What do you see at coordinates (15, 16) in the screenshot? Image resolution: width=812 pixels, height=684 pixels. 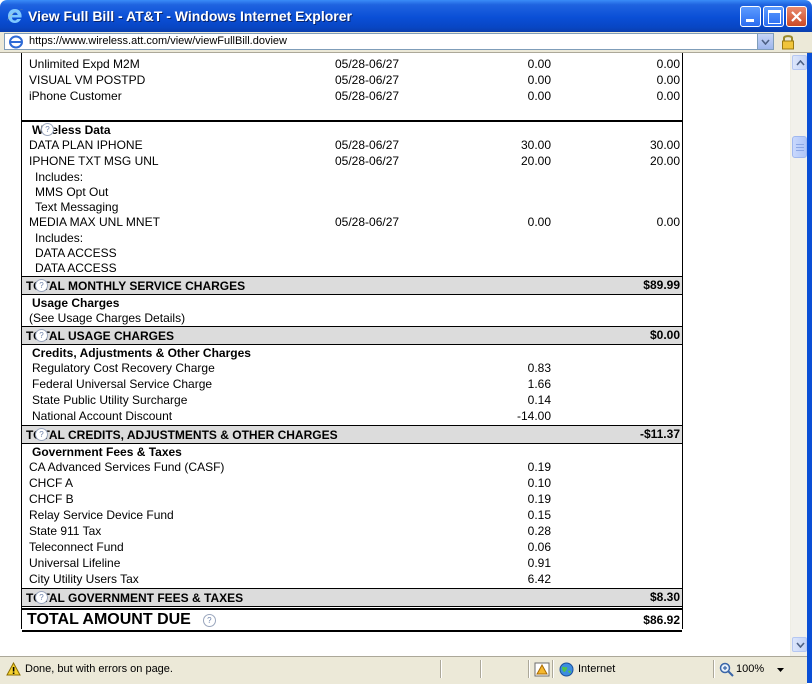 I see `internet-explorer-icon` at bounding box center [15, 16].